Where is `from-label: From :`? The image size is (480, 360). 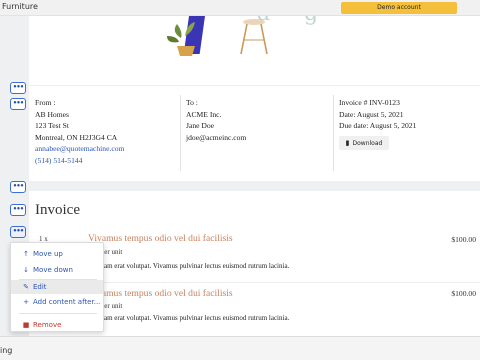
from-label: From : is located at coordinates (45, 102).